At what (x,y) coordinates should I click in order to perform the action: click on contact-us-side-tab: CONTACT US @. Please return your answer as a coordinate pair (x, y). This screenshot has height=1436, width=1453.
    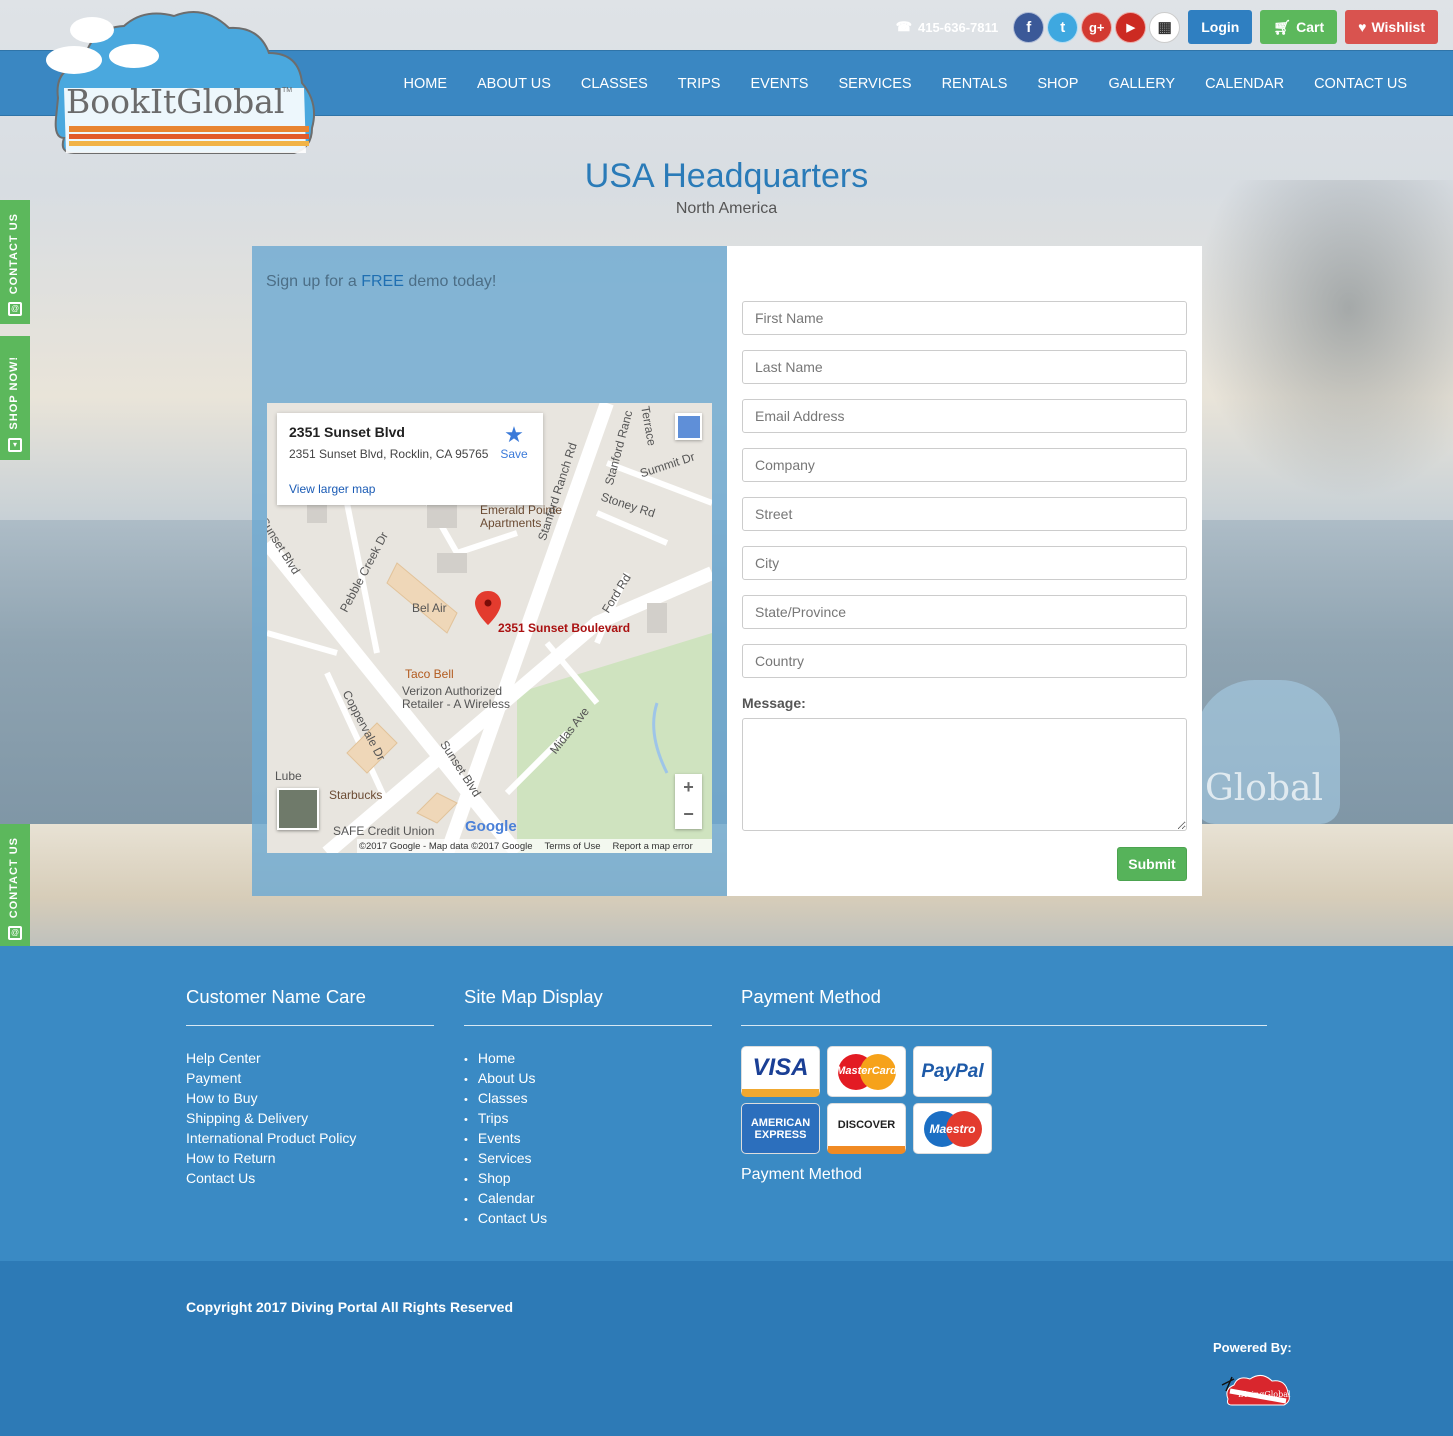
    Looking at the image, I should click on (15, 262).